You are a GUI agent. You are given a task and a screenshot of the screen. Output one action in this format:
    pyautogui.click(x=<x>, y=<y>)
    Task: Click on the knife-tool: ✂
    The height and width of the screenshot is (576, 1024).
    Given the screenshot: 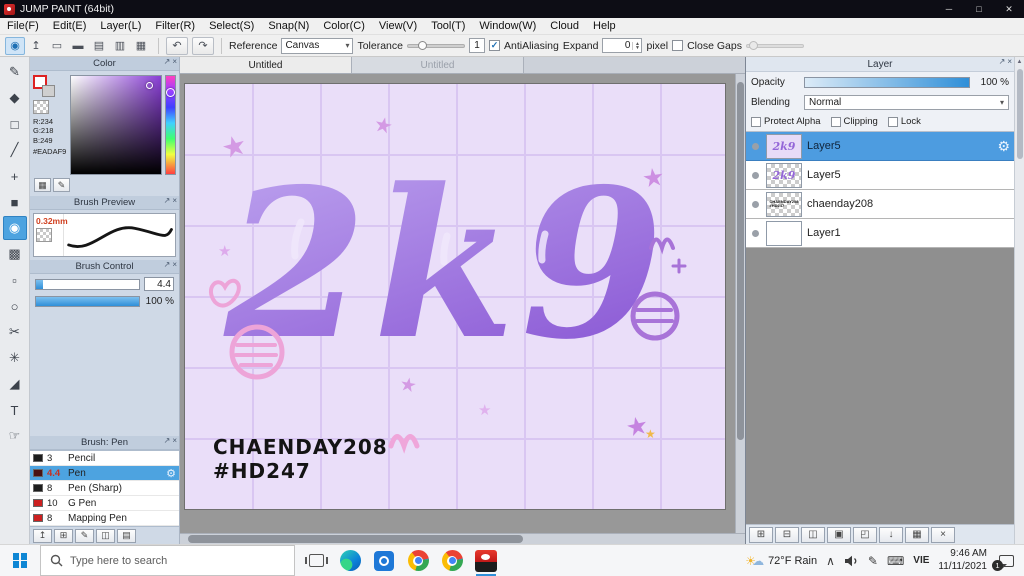 What is the action you would take?
    pyautogui.click(x=15, y=332)
    